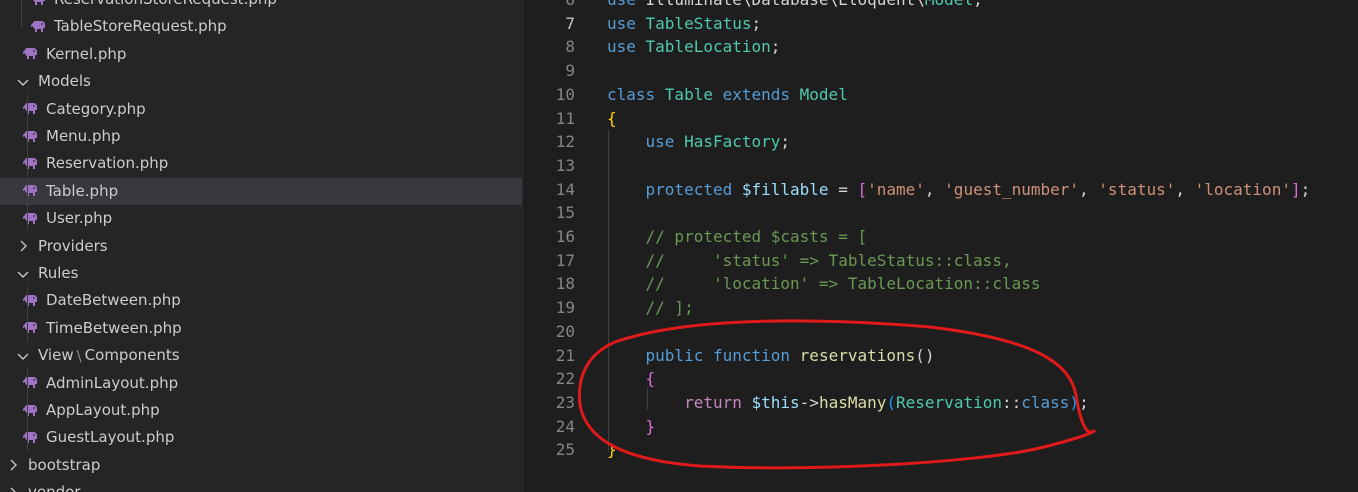 The width and height of the screenshot is (1358, 492). I want to click on code-token: public, so click(679, 355).